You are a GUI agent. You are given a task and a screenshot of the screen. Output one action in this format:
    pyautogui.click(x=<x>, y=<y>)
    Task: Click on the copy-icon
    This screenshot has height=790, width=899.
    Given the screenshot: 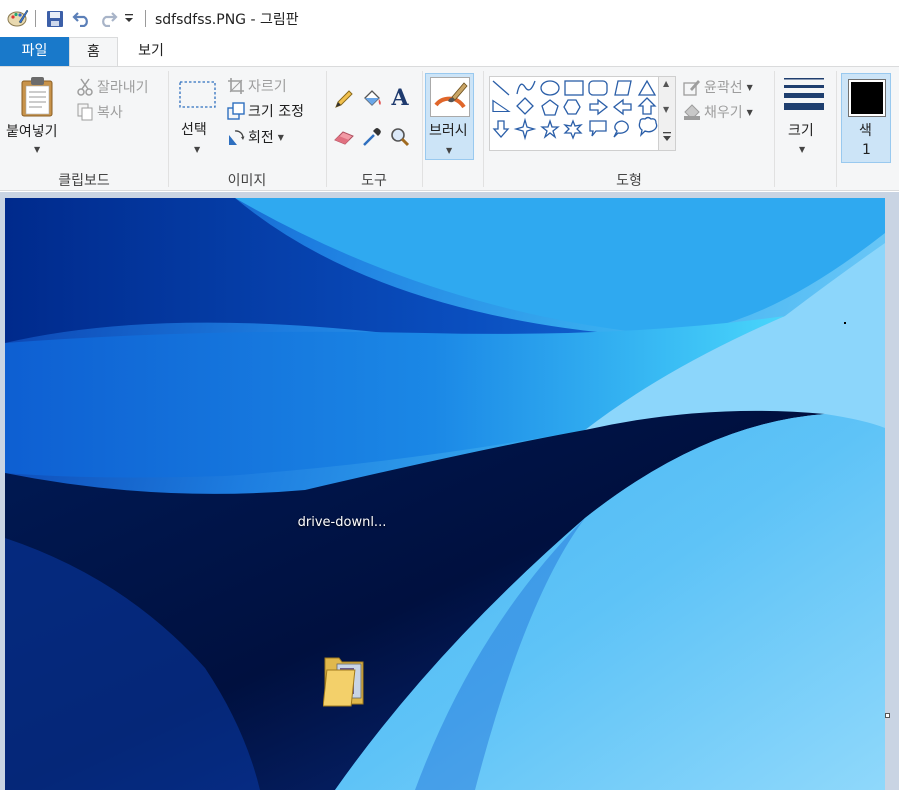 What is the action you would take?
    pyautogui.click(x=85, y=112)
    